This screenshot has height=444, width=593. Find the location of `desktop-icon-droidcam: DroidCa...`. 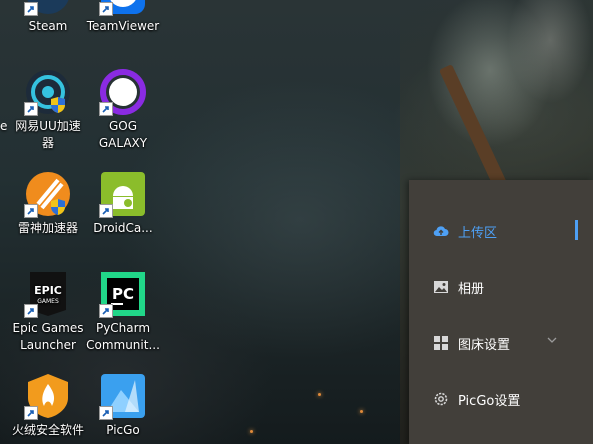

desktop-icon-droidcam: DroidCa... is located at coordinates (123, 203).